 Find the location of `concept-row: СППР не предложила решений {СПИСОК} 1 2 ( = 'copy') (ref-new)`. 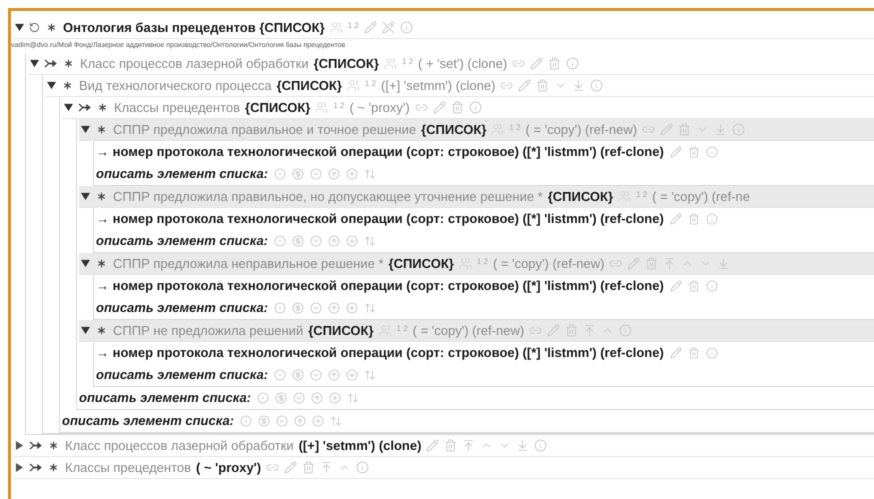

concept-row: СППР не предложила решений {СПИСОК} 1 2 ( = 'copy') (ref-new) is located at coordinates (476, 331).